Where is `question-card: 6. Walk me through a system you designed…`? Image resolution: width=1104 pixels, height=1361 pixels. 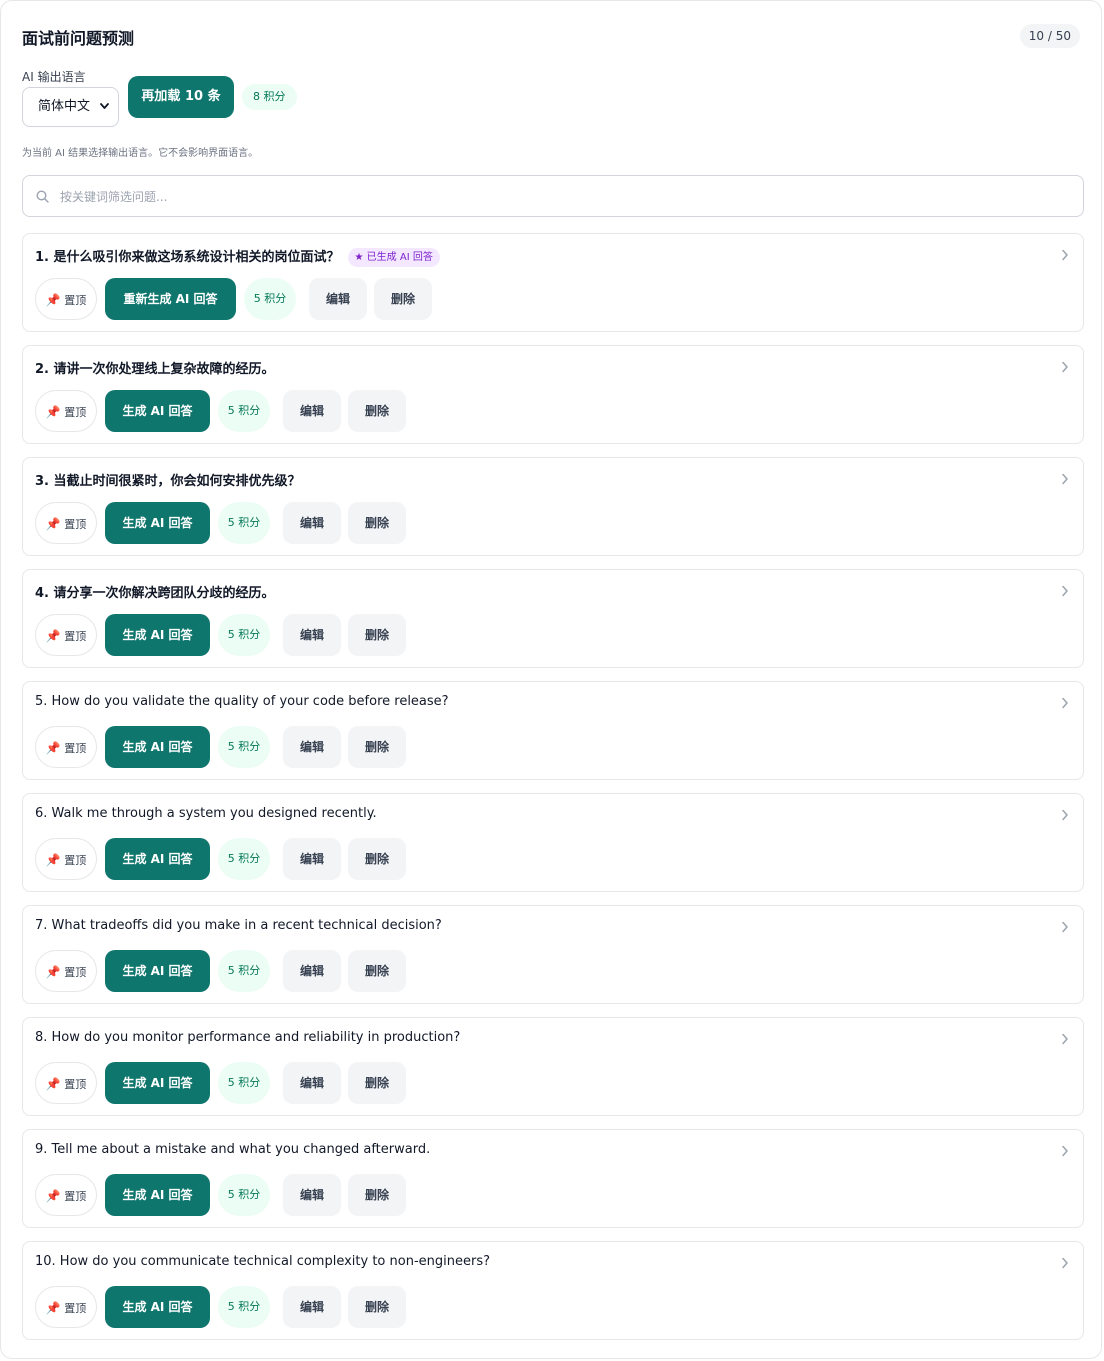 question-card: 6. Walk me through a system you designed… is located at coordinates (553, 842).